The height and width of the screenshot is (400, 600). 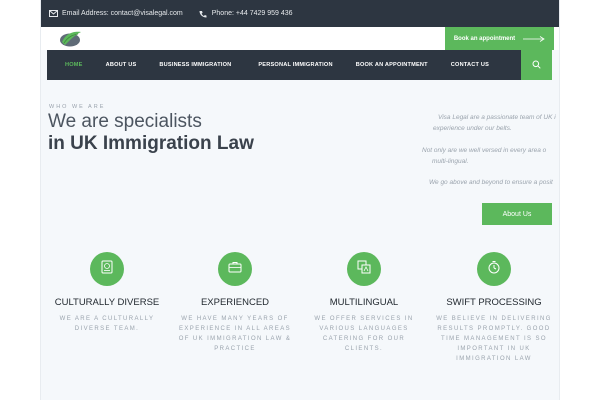 I want to click on search-icon, so click(x=536, y=65).